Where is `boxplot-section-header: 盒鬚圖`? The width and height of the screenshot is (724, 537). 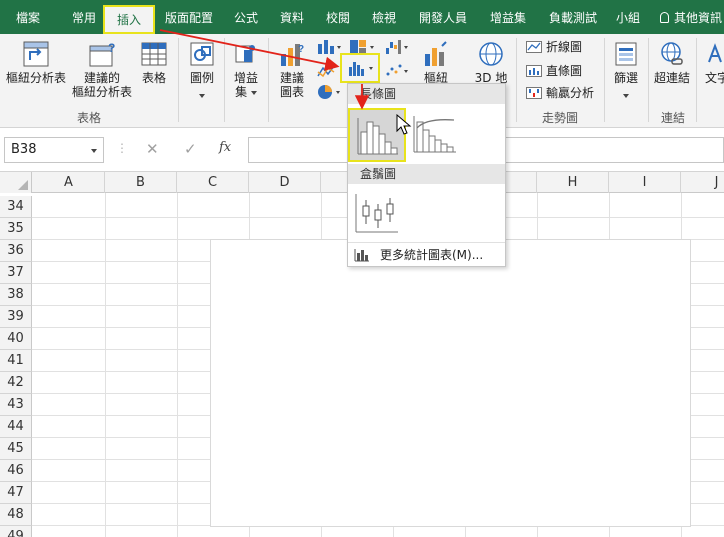 boxplot-section-header: 盒鬚圖 is located at coordinates (426, 174).